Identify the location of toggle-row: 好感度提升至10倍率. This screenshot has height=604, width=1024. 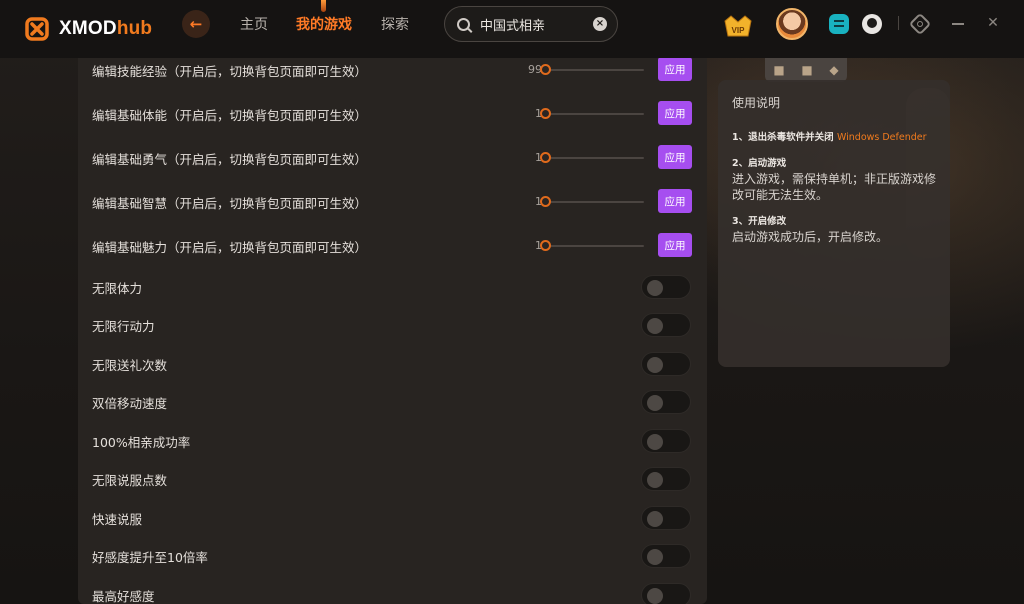
(392, 556).